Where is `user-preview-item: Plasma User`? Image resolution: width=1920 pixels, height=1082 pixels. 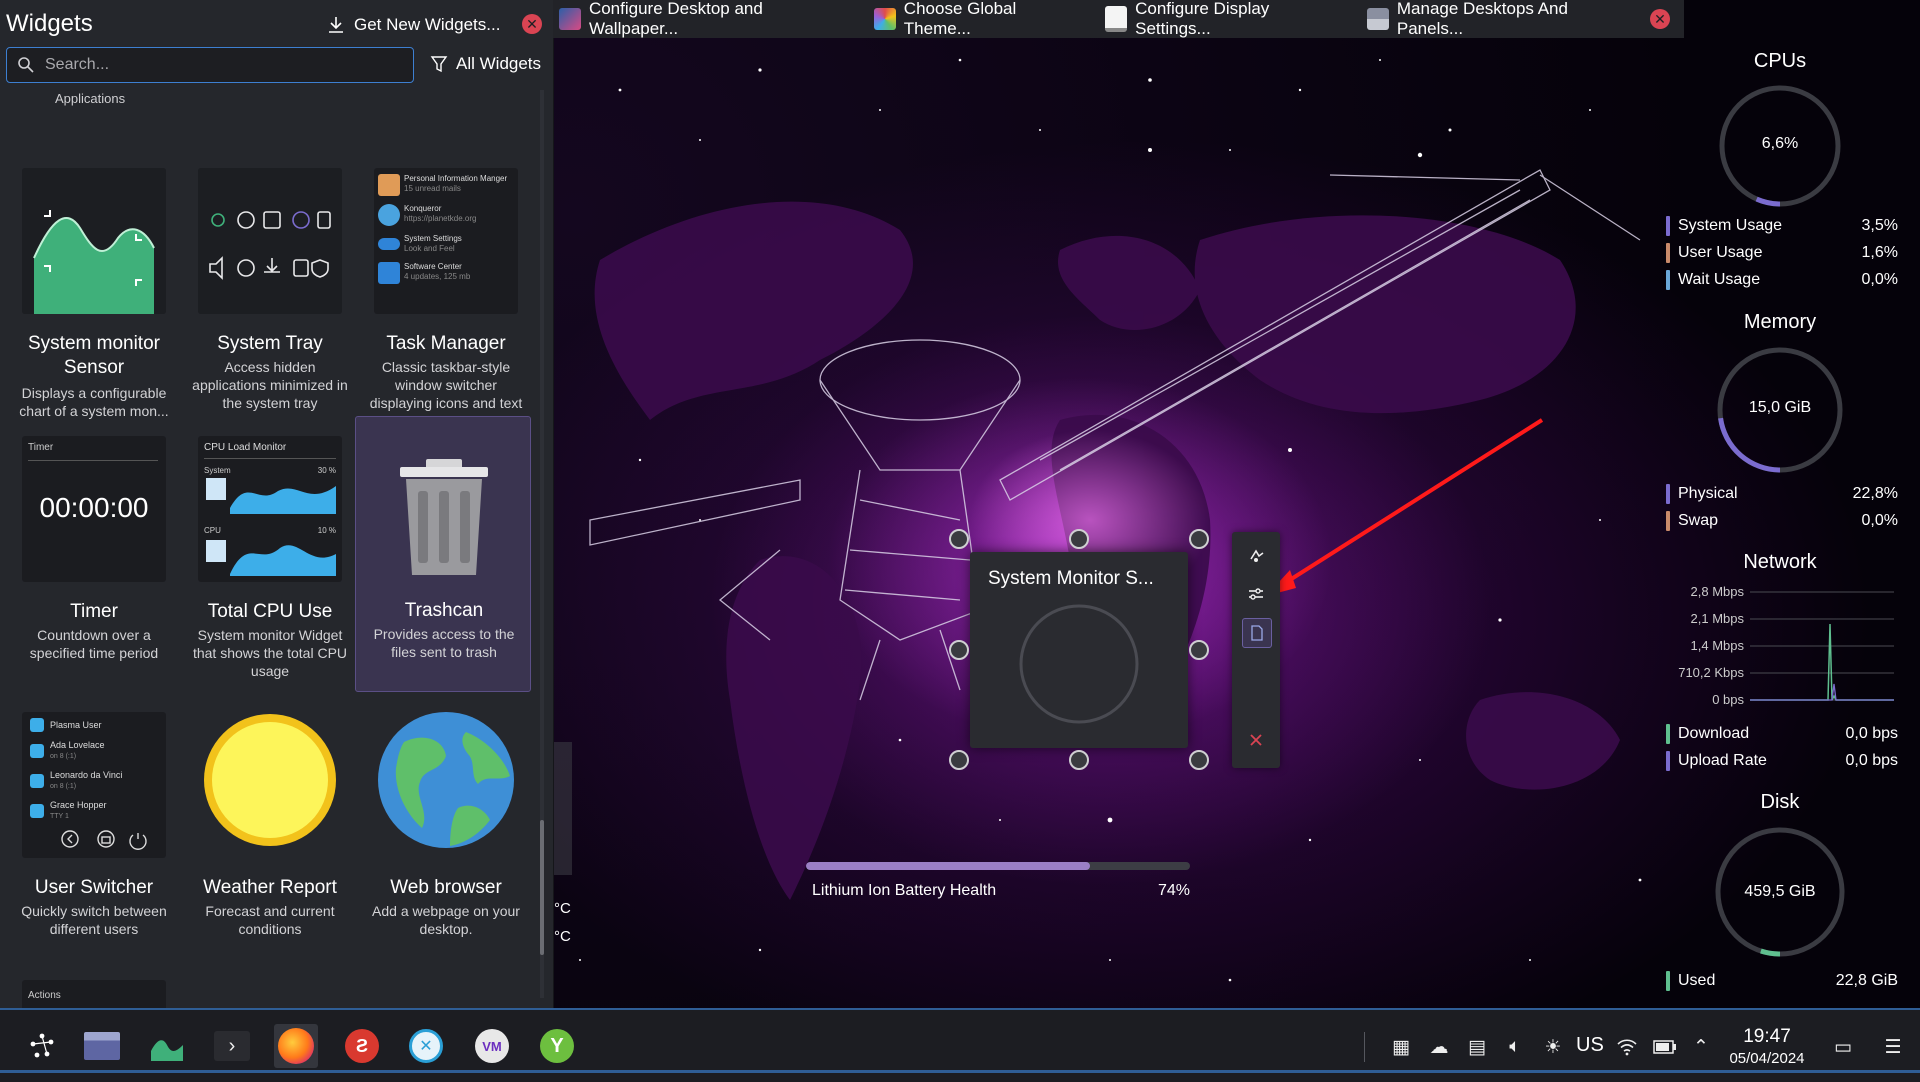
user-preview-item: Plasma User is located at coordinates (94, 725).